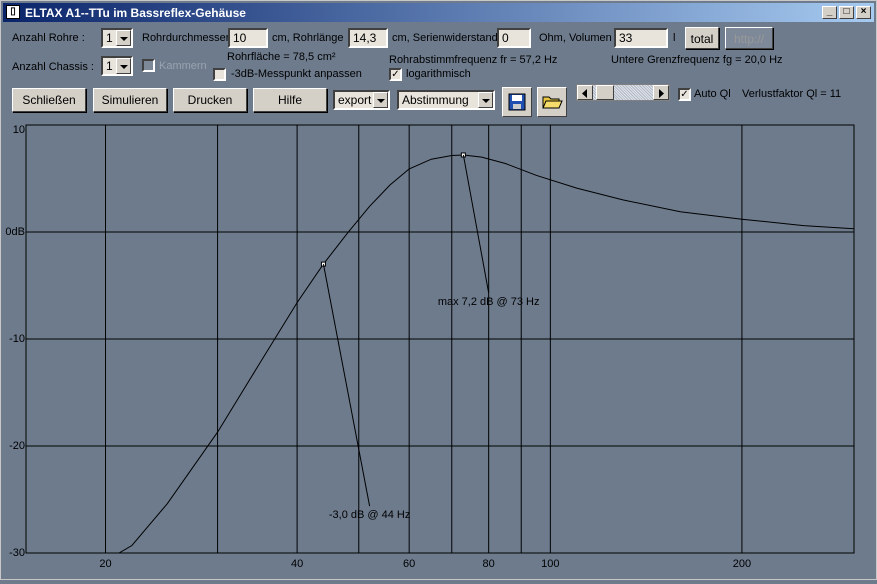 This screenshot has width=877, height=584. I want to click on chevron-right-icon, so click(661, 92).